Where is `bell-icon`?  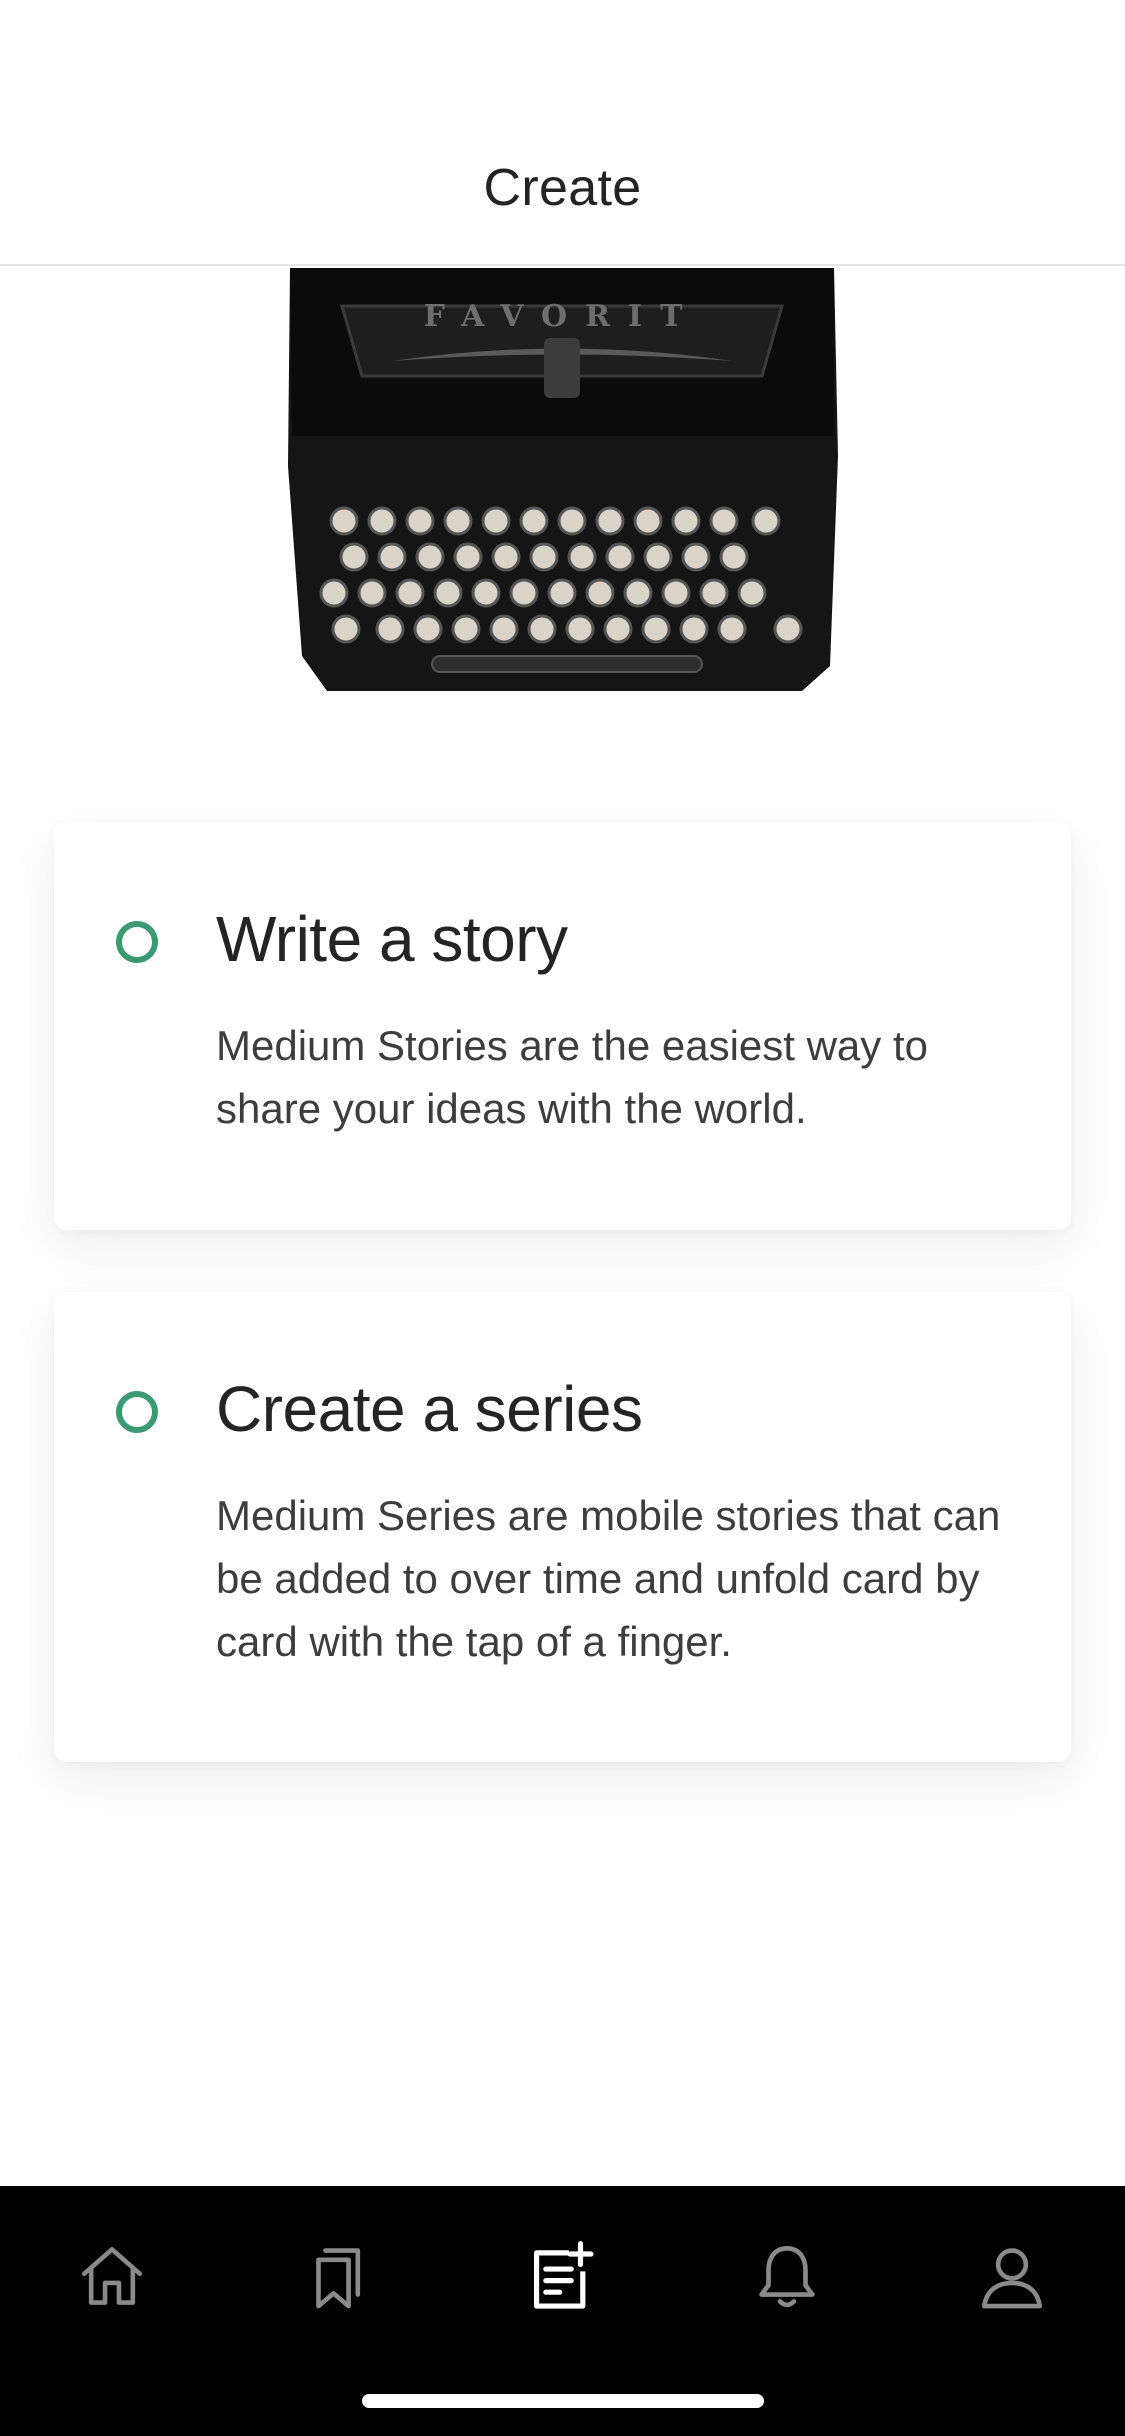
bell-icon is located at coordinates (787, 2276).